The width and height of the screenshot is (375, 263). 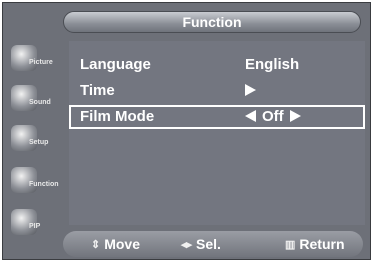 I want to click on sidebar-item-pip: PIP, so click(x=38, y=223).